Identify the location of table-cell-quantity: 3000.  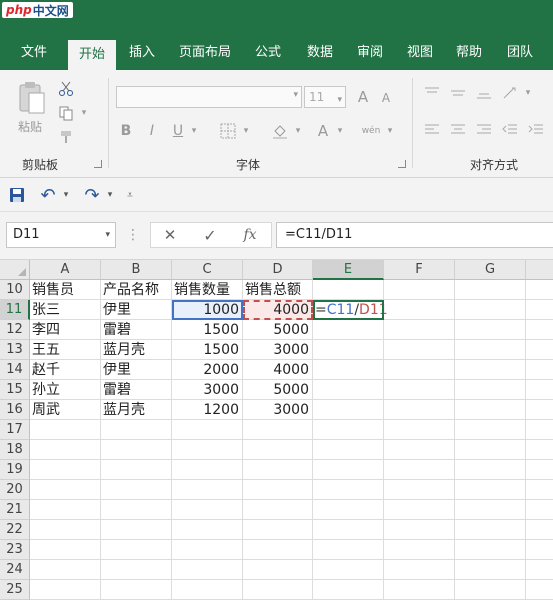
(207, 390).